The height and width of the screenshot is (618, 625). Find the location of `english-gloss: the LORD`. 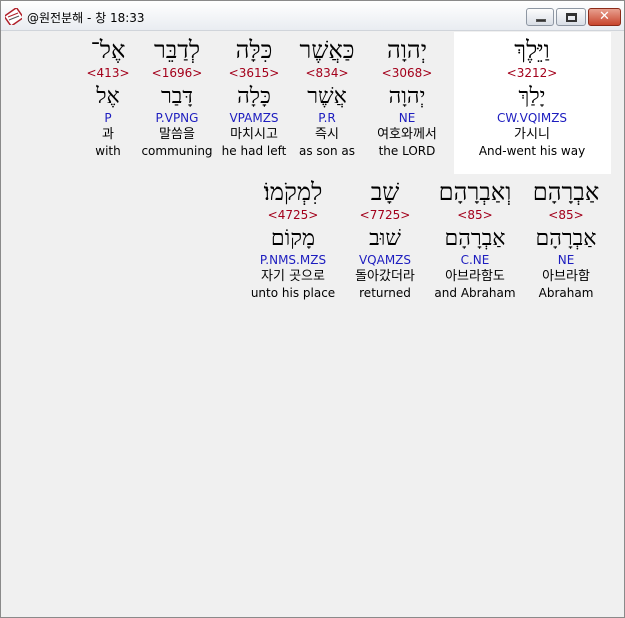

english-gloss: the LORD is located at coordinates (407, 151).